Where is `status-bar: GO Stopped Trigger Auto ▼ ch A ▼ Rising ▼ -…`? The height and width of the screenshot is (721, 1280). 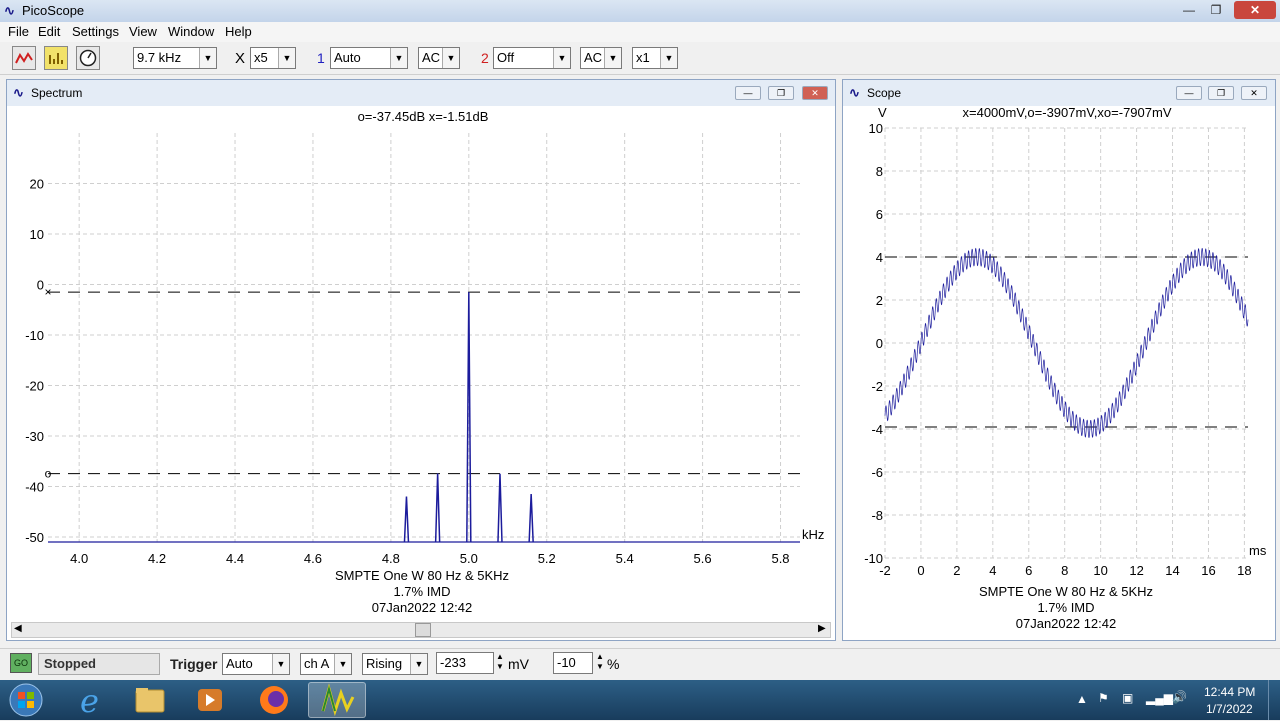 status-bar: GO Stopped Trigger Auto ▼ ch A ▼ Rising ▼ -… is located at coordinates (640, 663).